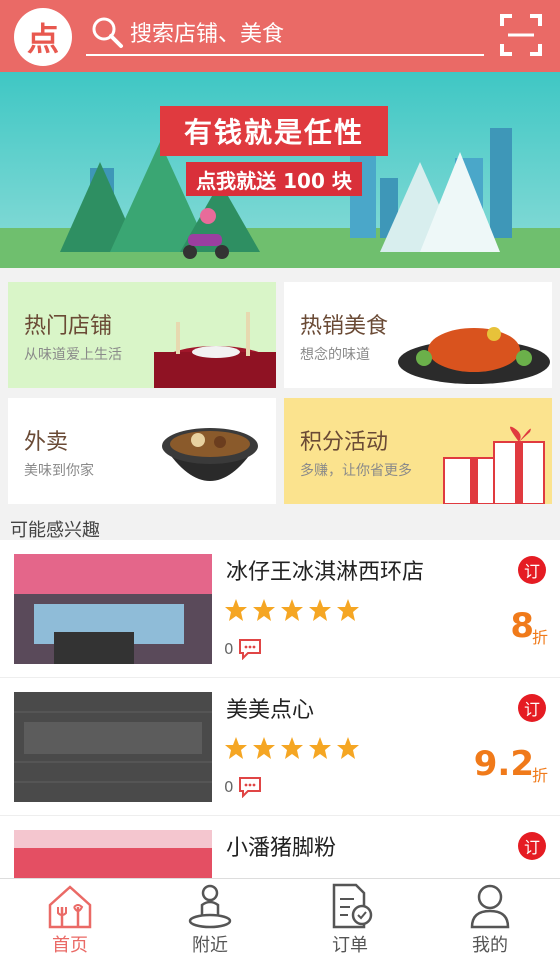 The image size is (560, 960). I want to click on banner-title: 有钱就是任性, so click(274, 131).